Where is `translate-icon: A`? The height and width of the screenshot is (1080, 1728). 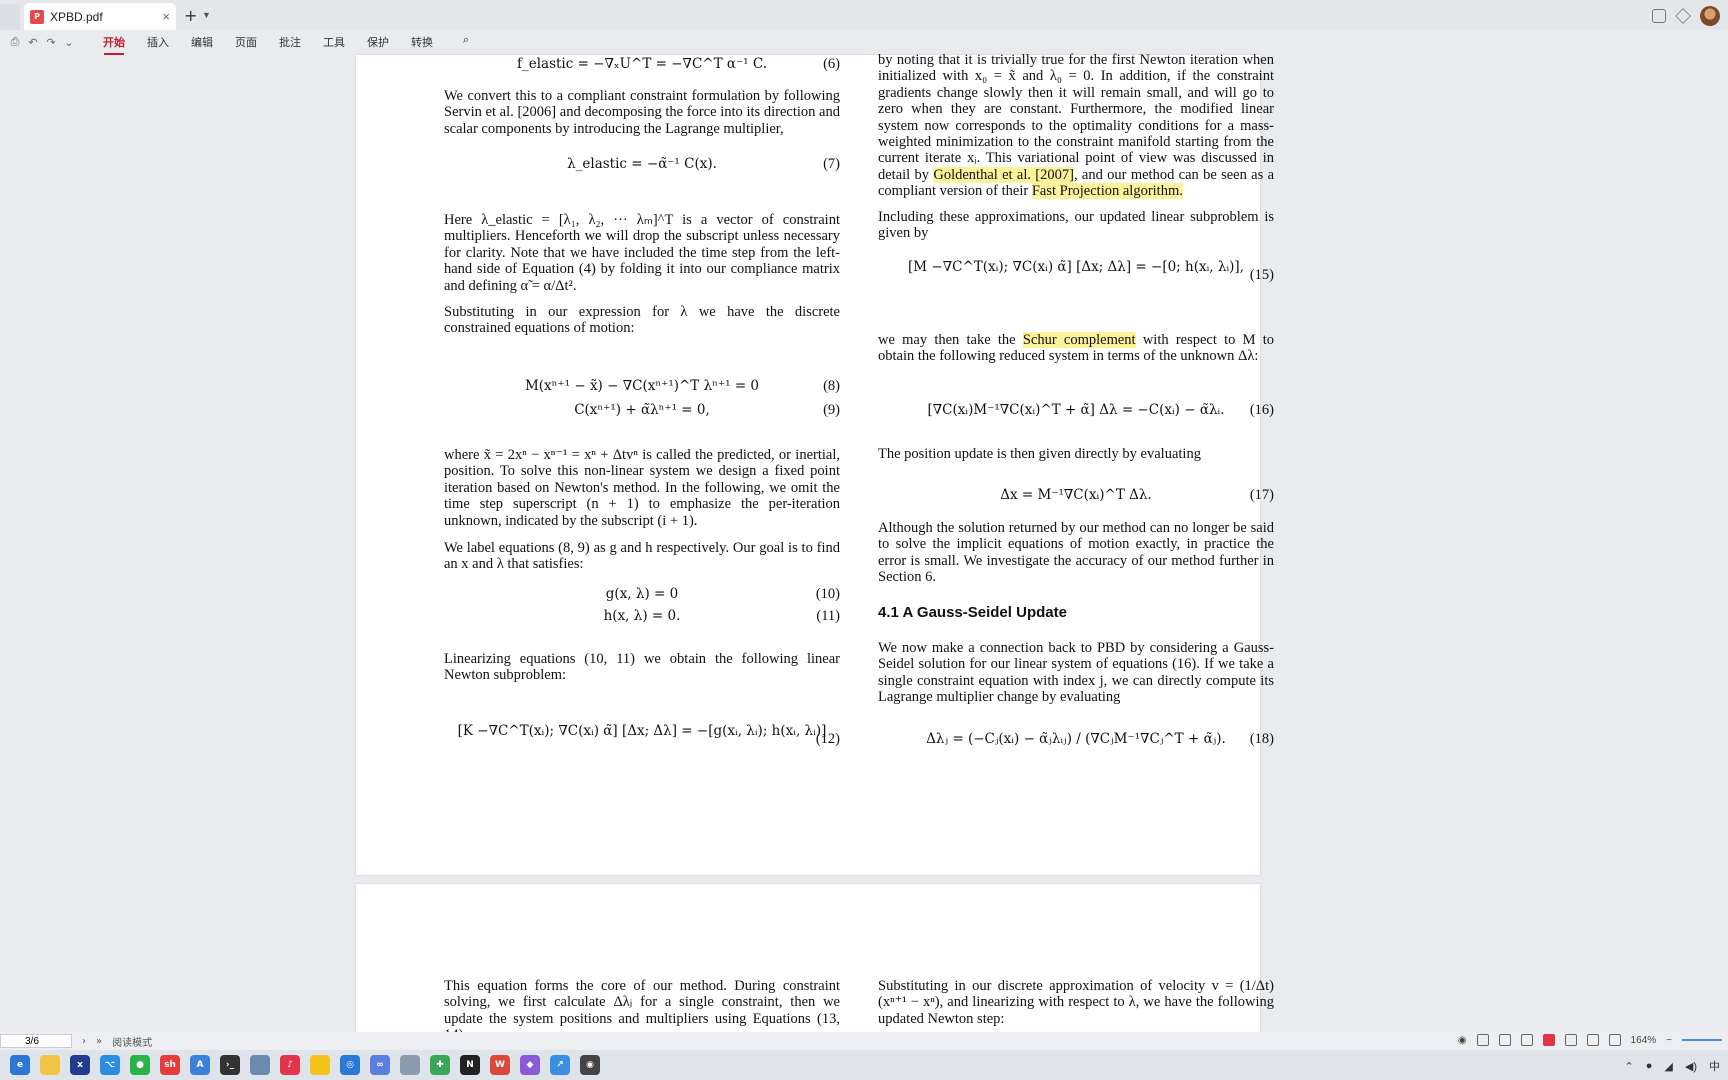
translate-icon: A is located at coordinates (200, 1065).